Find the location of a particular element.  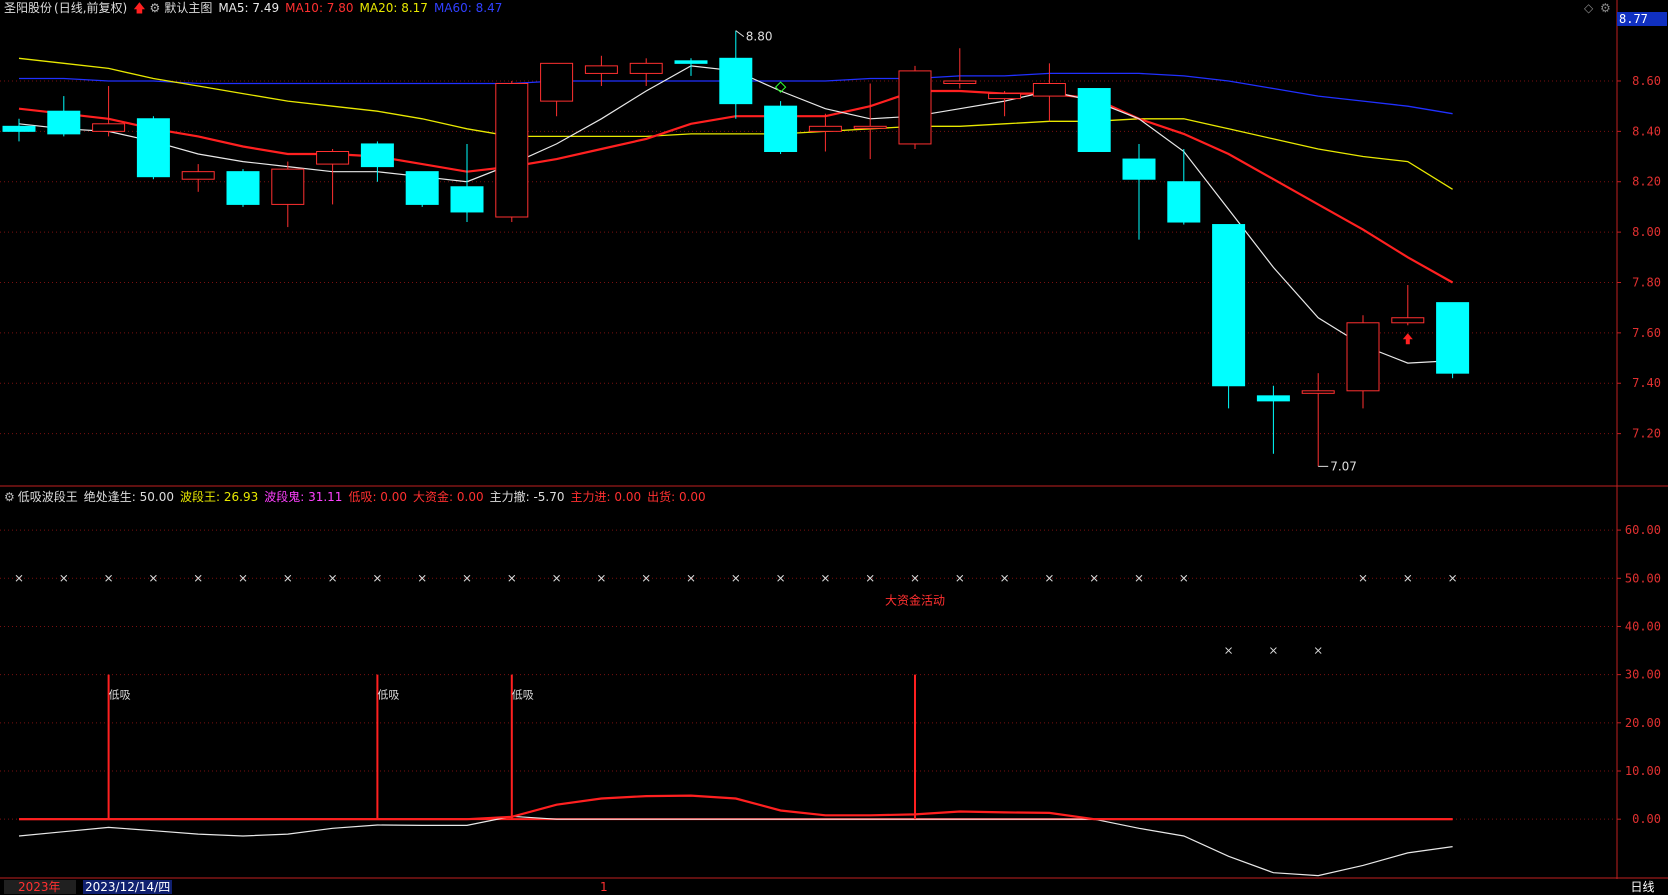

dzj-value: 大资金: 0.00 is located at coordinates (448, 497).